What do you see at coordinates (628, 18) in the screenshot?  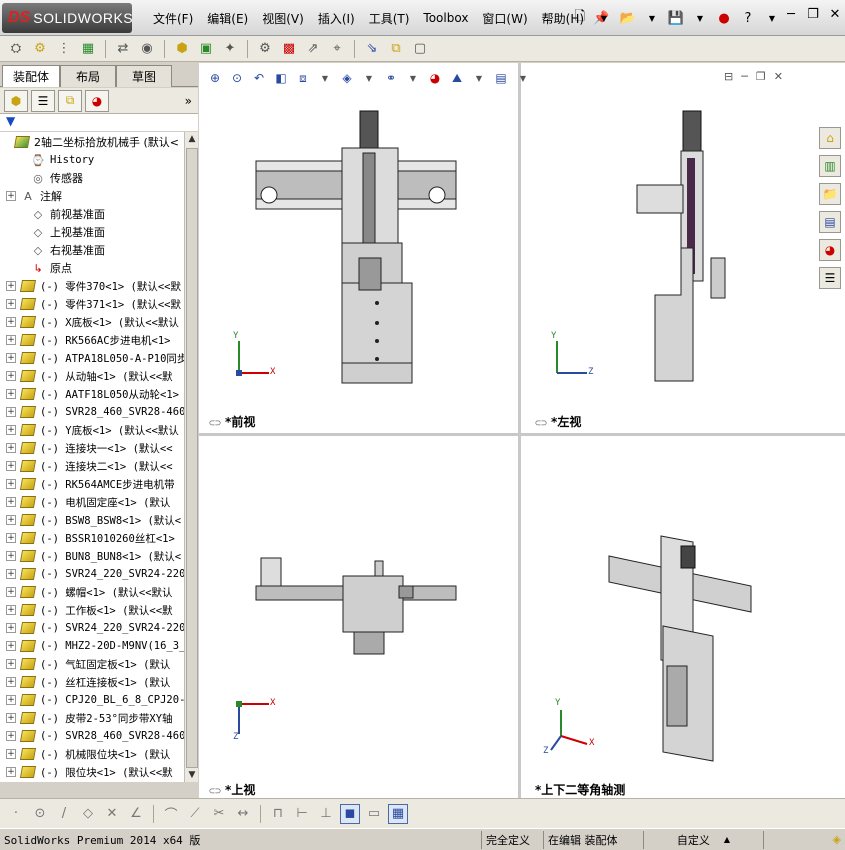 I see `open-folder-icon: 📂` at bounding box center [628, 18].